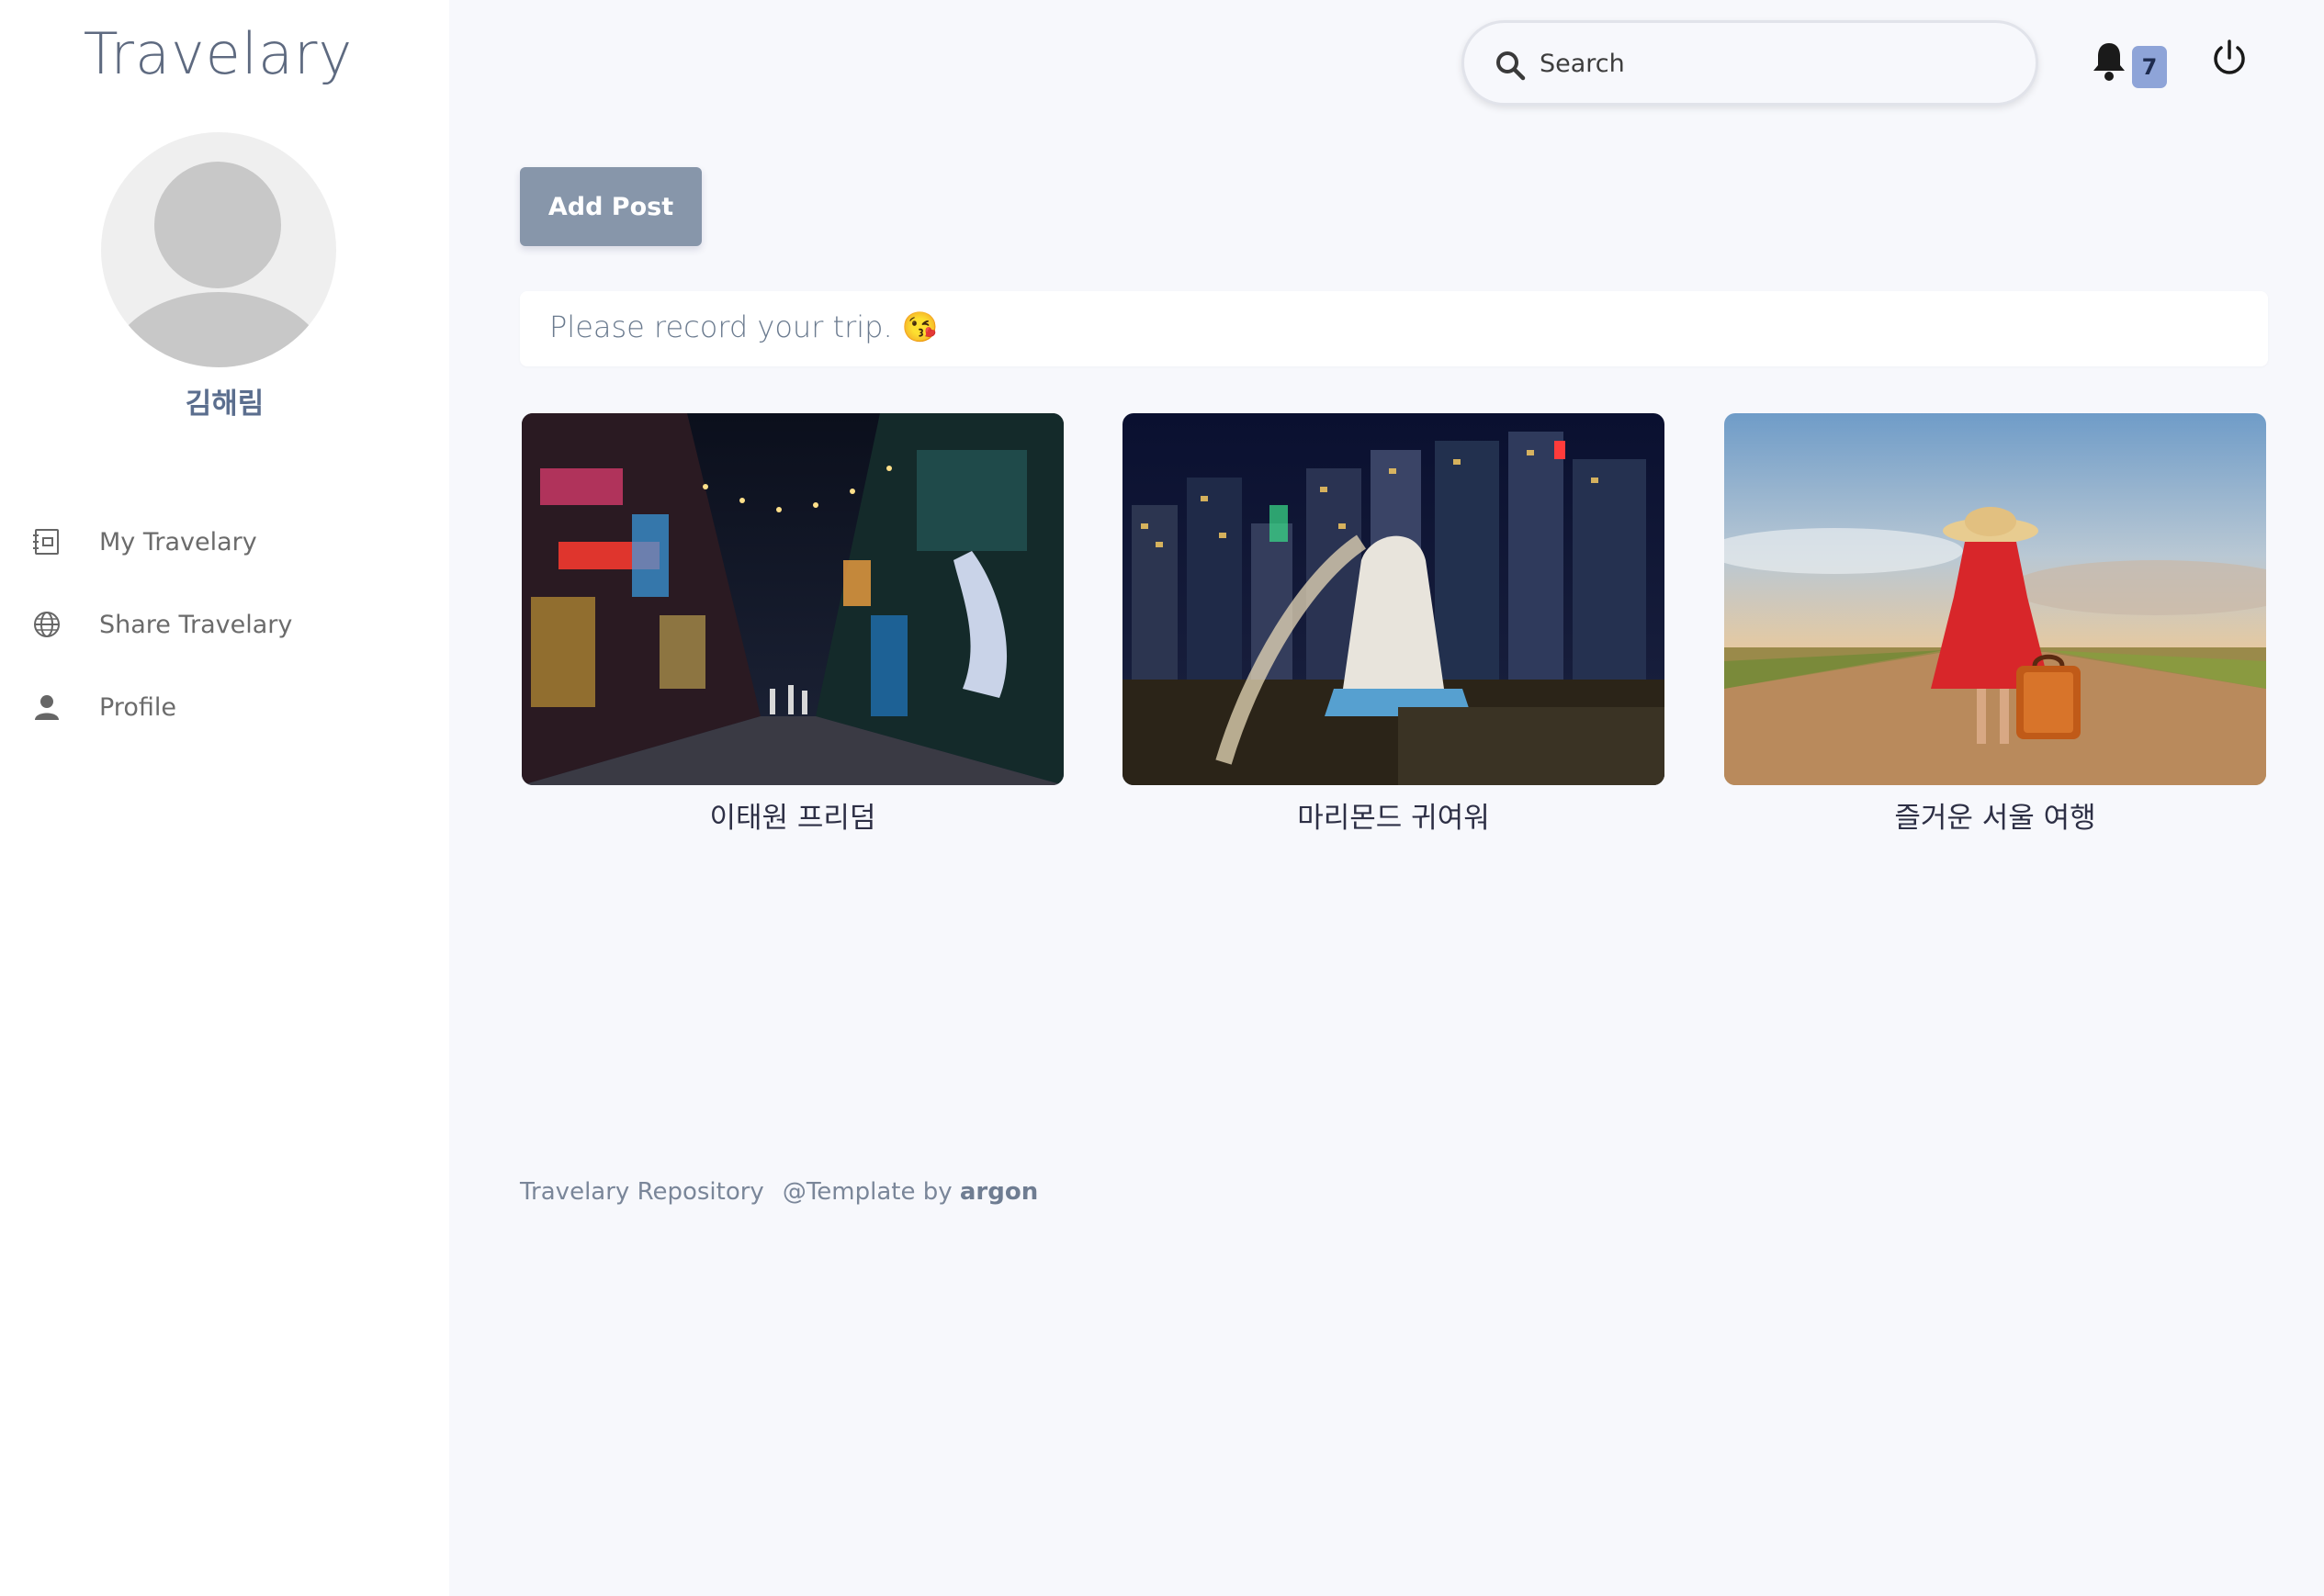 This screenshot has height=1596, width=2324. What do you see at coordinates (1769, 63) in the screenshot?
I see `search-input` at bounding box center [1769, 63].